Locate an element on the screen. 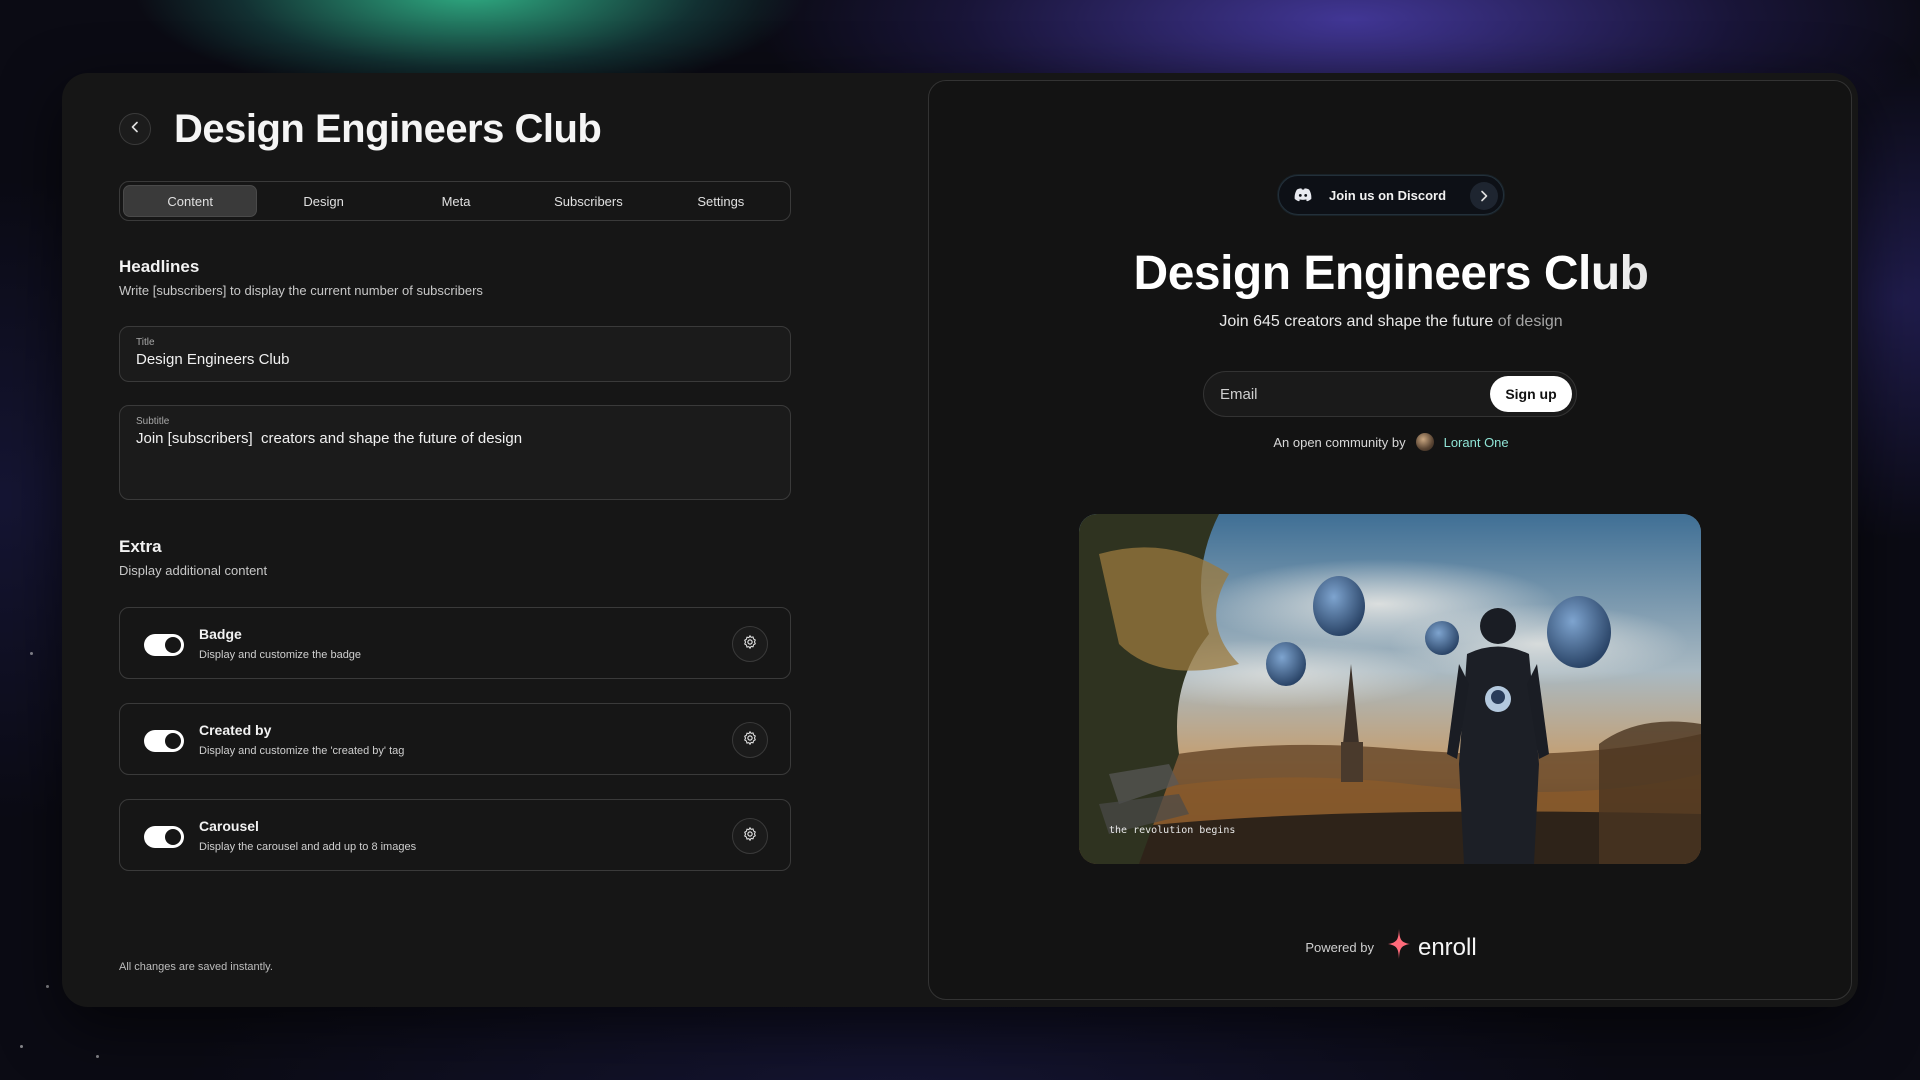 This screenshot has height=1080, width=1920. carousel-settings-button is located at coordinates (750, 836).